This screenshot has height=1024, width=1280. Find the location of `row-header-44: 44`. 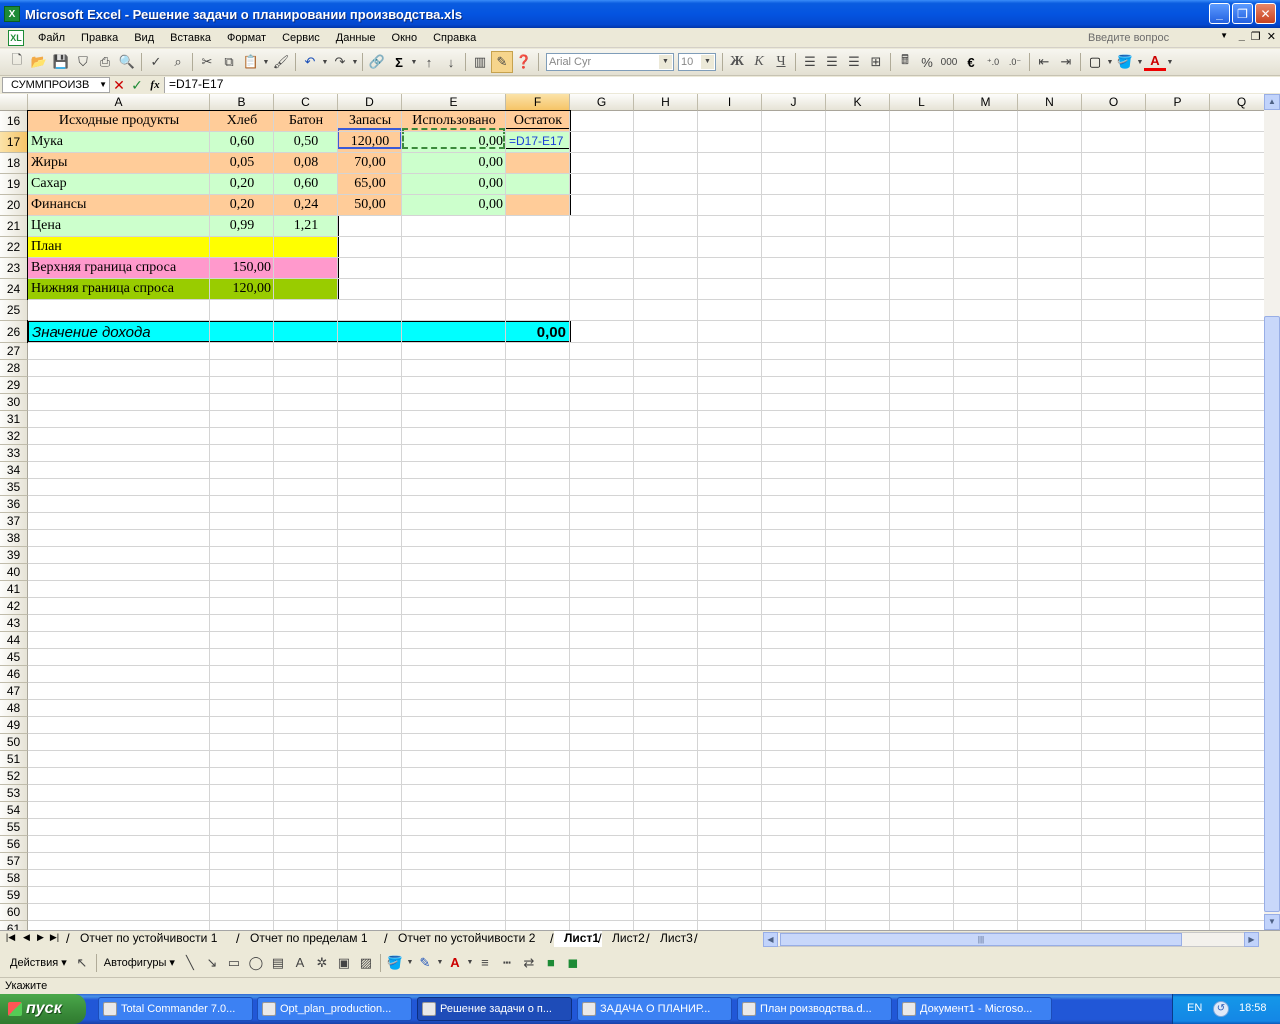

row-header-44: 44 is located at coordinates (14, 640).